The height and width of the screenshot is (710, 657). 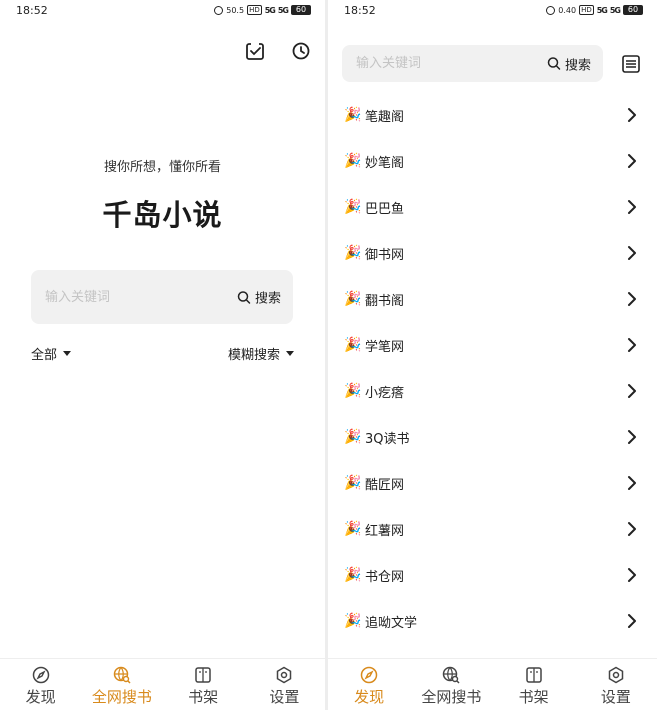 I want to click on status-icons: 50.5 HD 5G 5G 60, so click(x=262, y=10).